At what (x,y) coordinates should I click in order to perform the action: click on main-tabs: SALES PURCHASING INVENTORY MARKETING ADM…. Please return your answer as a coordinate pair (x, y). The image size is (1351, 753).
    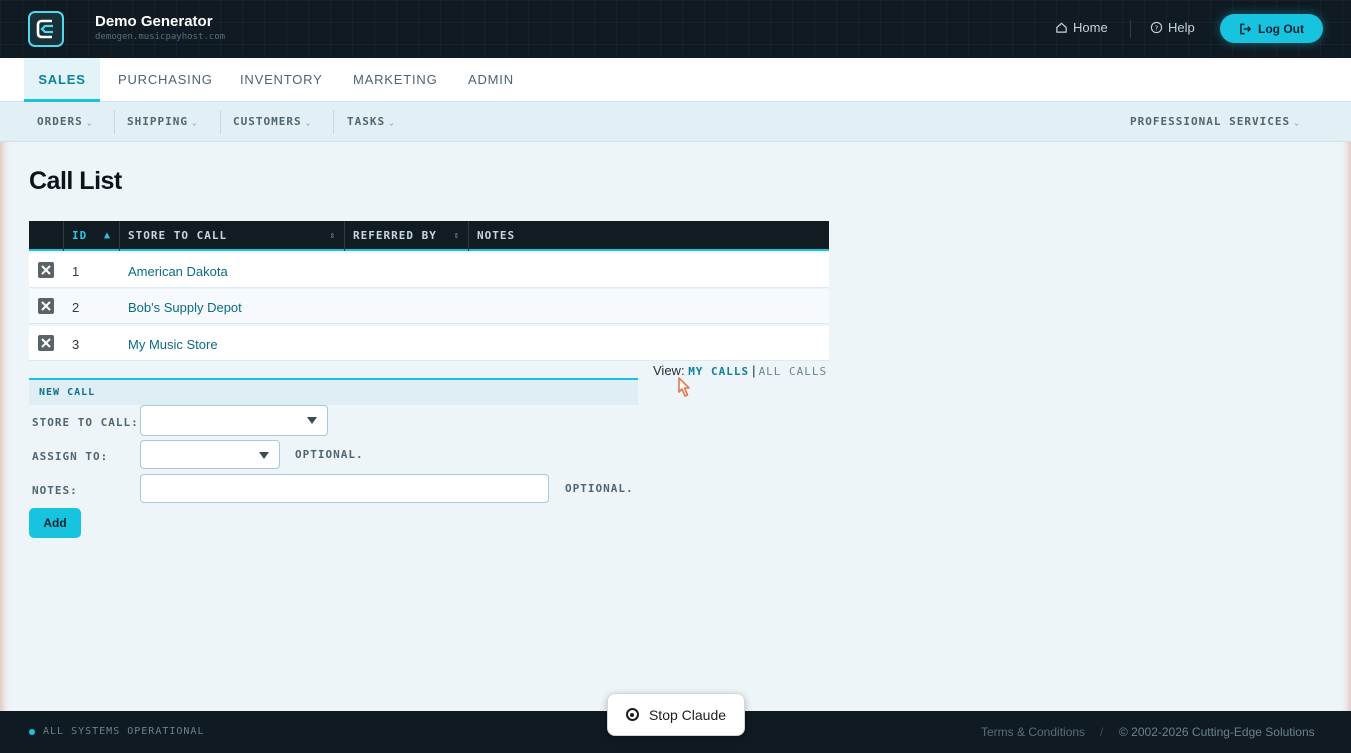
    Looking at the image, I should click on (675, 80).